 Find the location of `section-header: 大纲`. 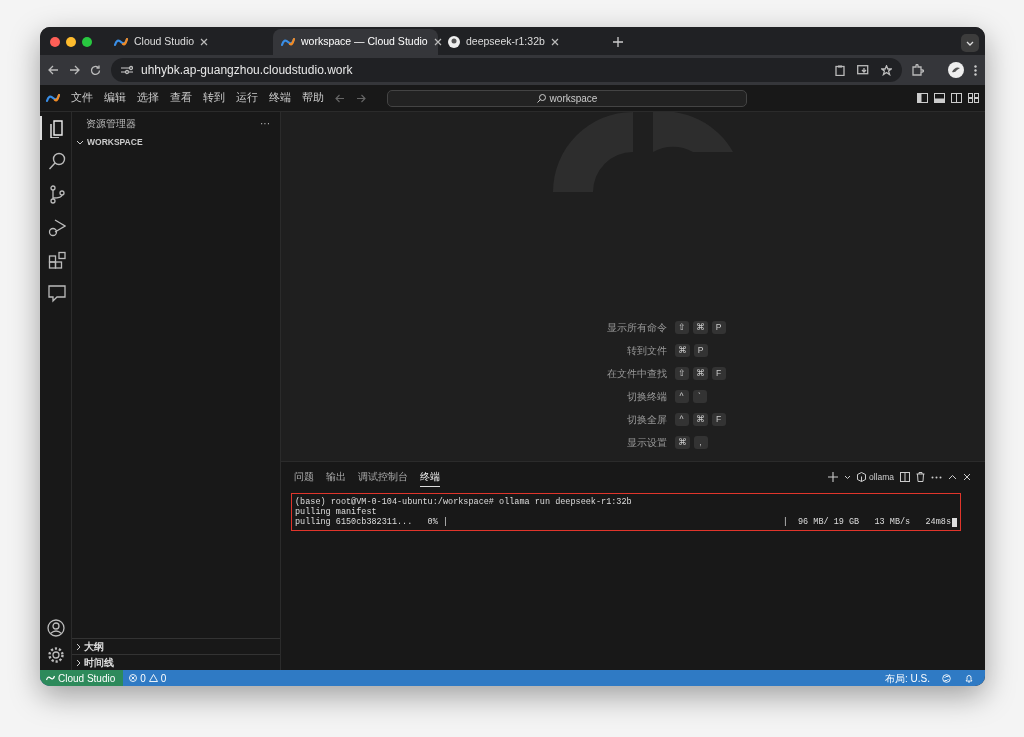

section-header: 大纲 is located at coordinates (176, 646).